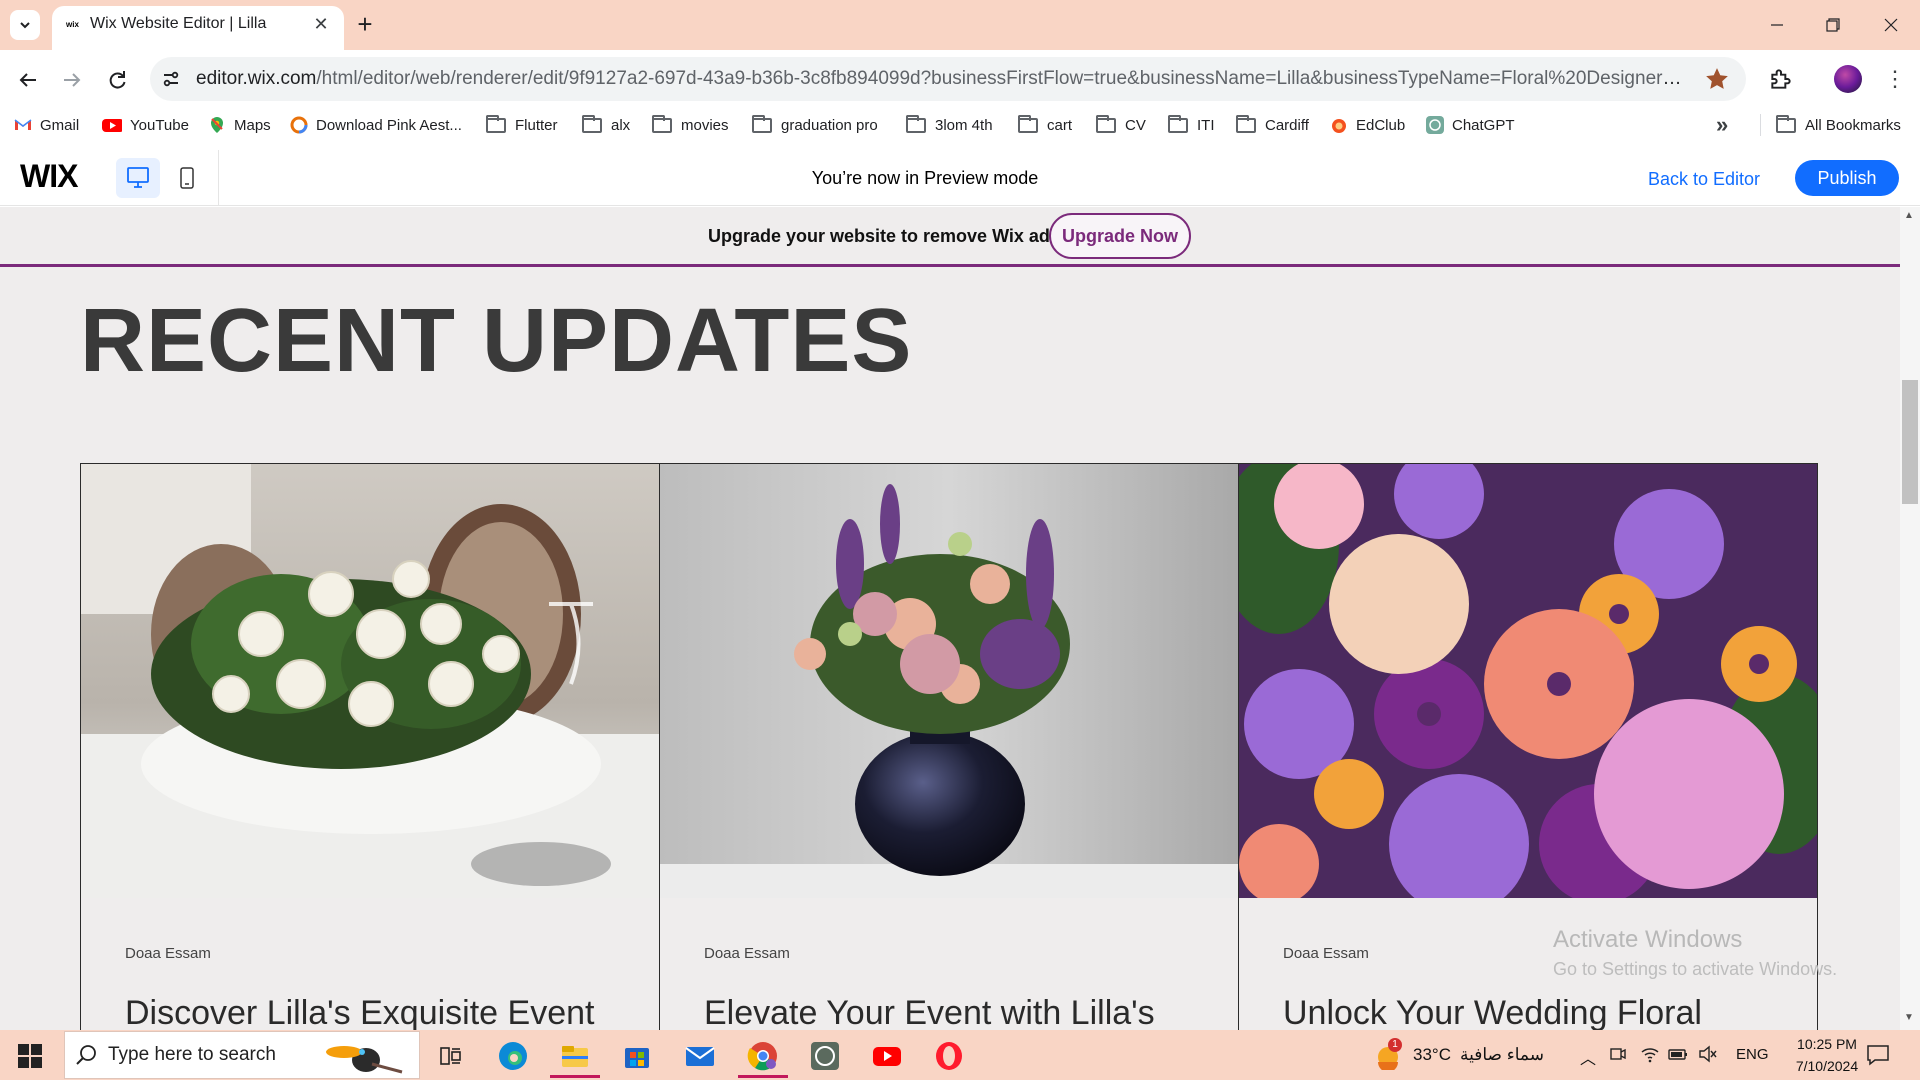 This screenshot has width=1920, height=1080. I want to click on profile-avatar, so click(1848, 79).